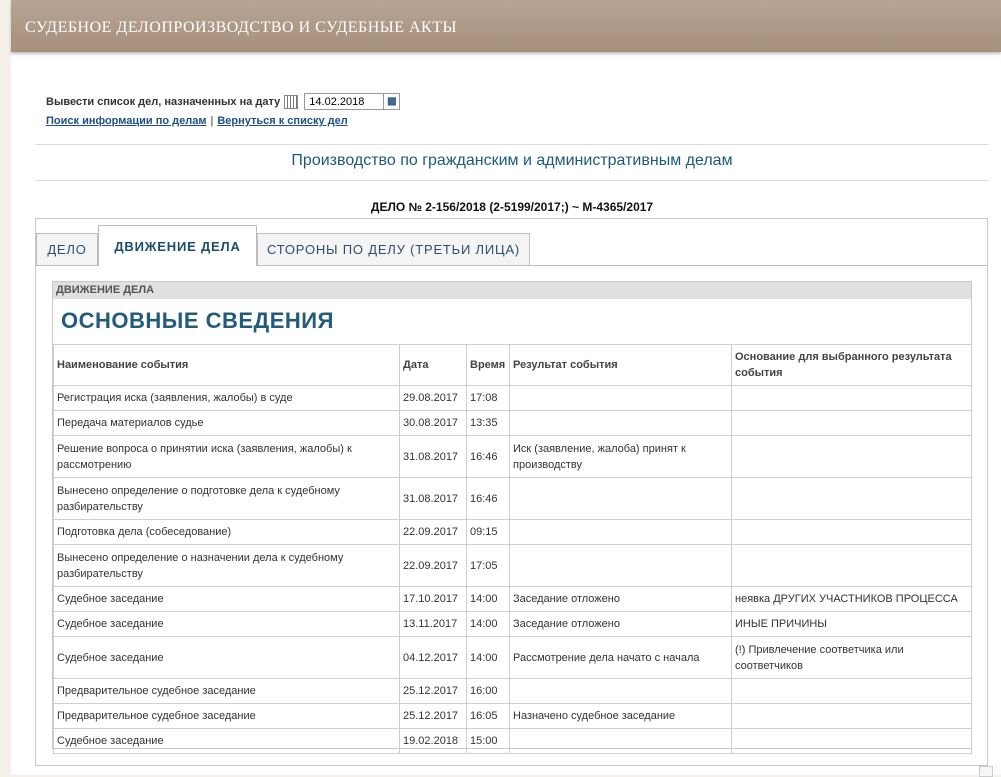  I want to click on clear-date-icon: ▩, so click(392, 101).